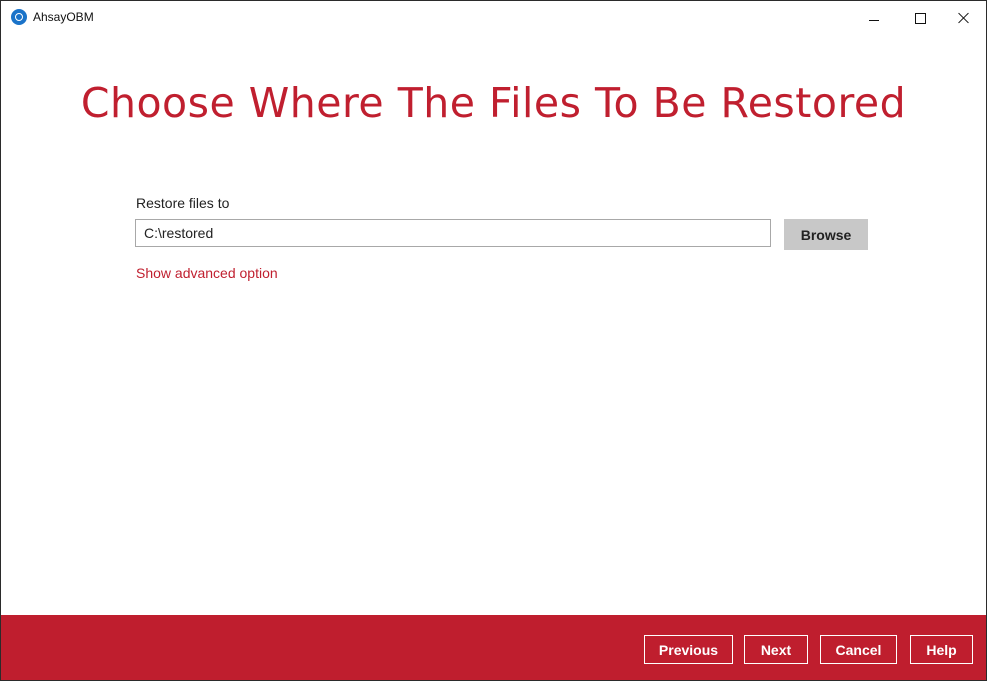 Image resolution: width=987 pixels, height=681 pixels. I want to click on previous-button: Previous, so click(688, 649).